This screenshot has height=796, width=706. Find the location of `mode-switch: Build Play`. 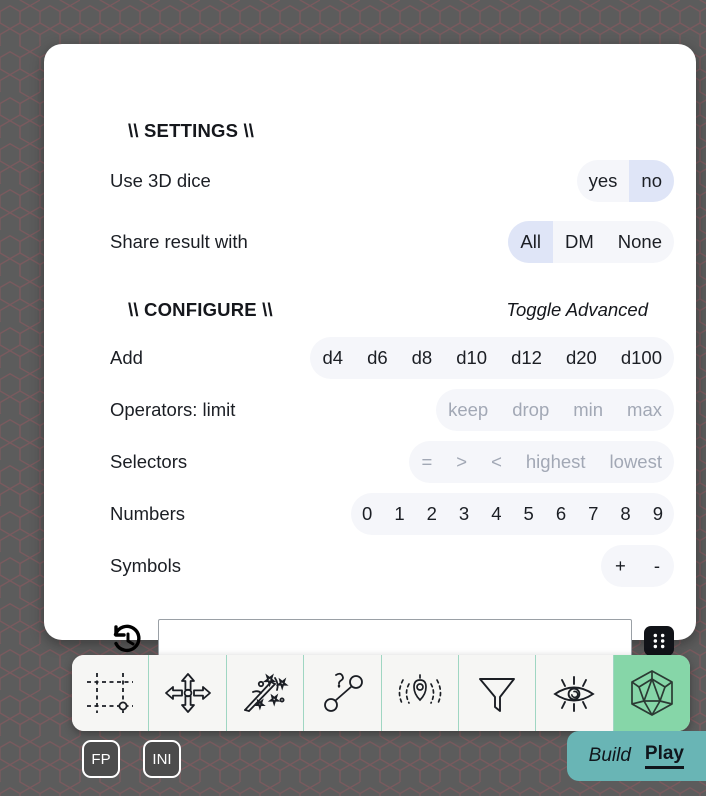

mode-switch: Build Play is located at coordinates (636, 756).